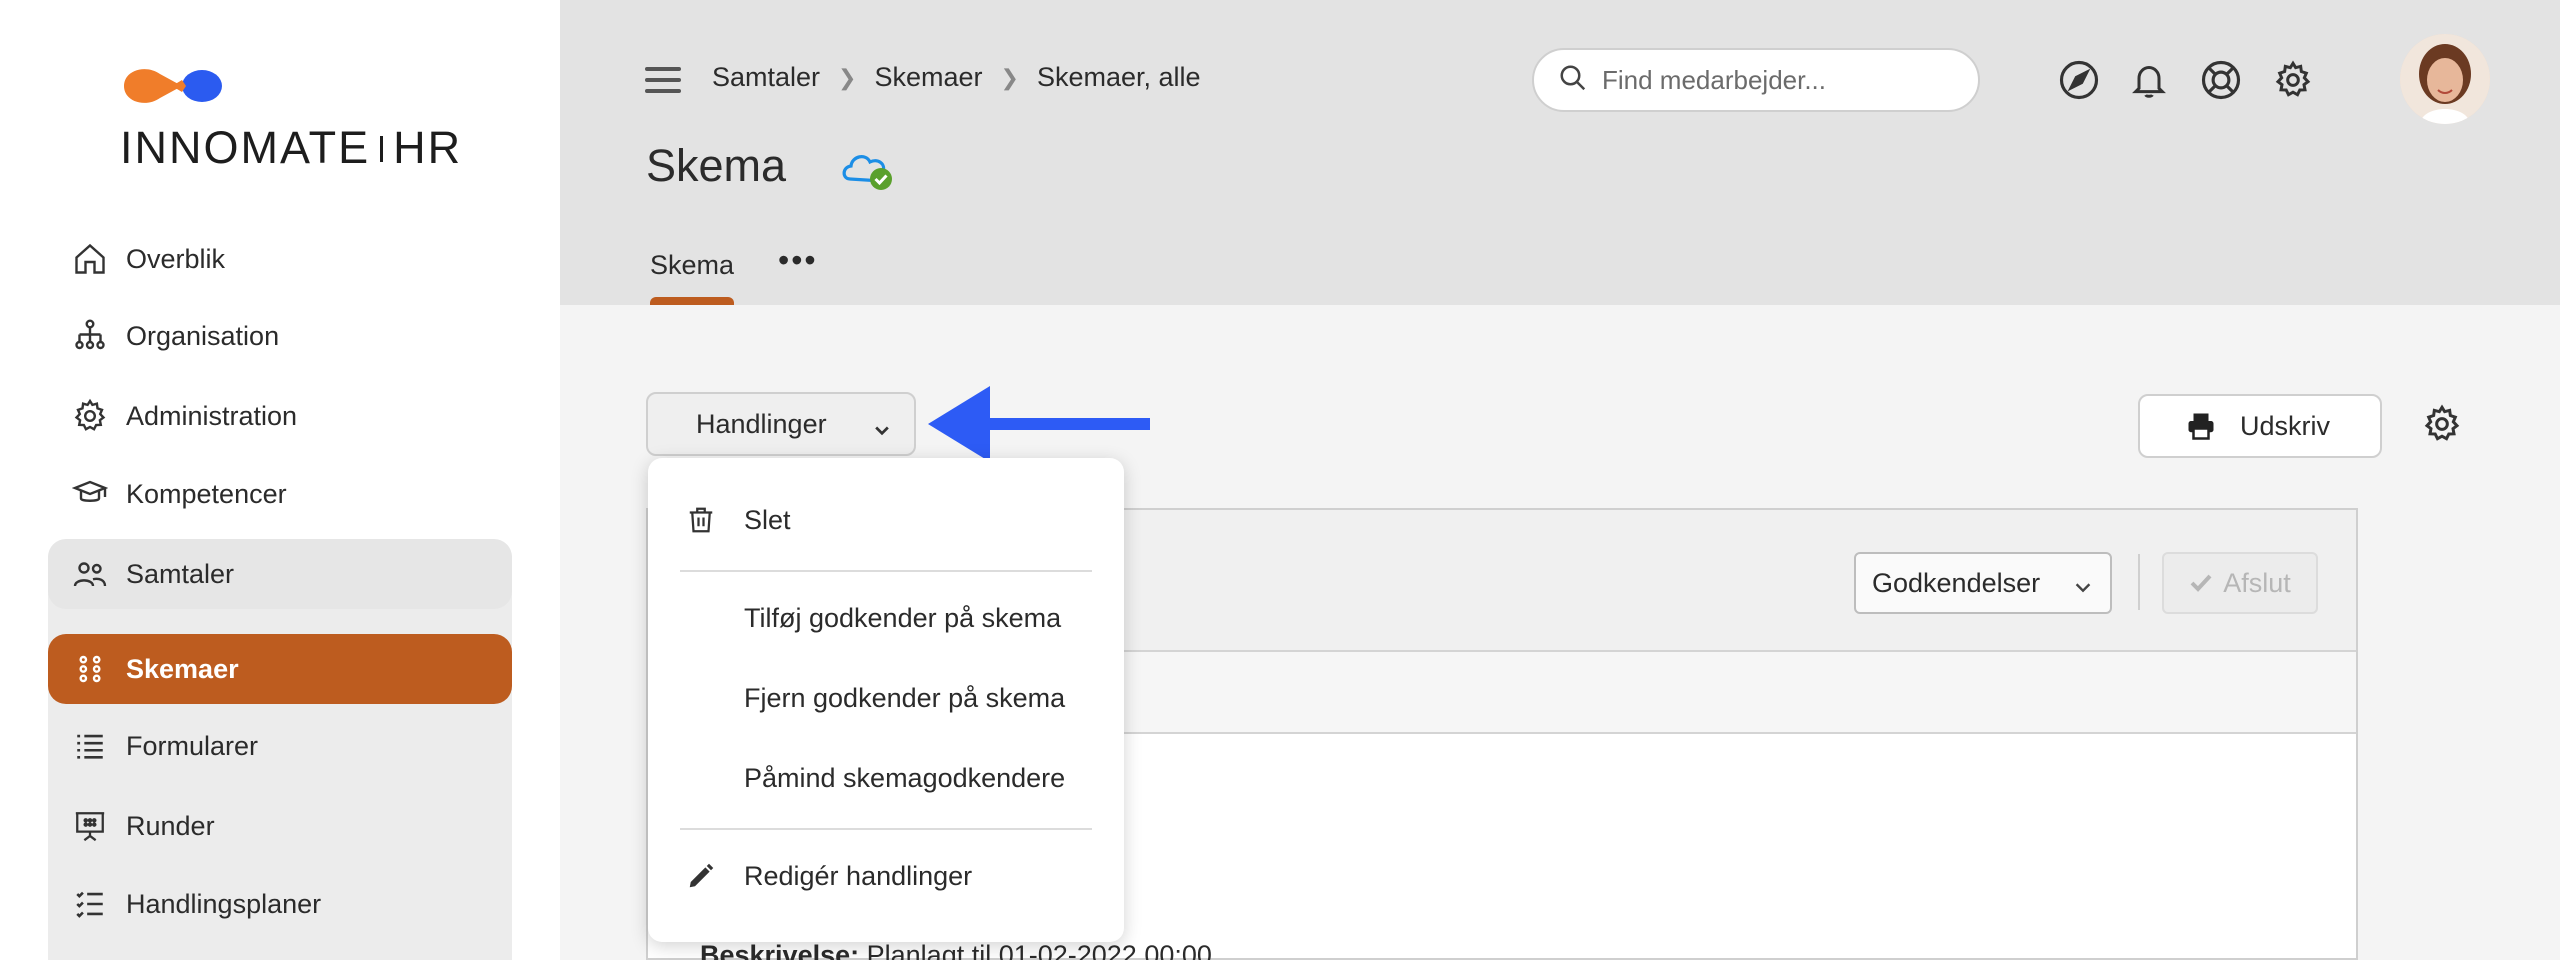 The height and width of the screenshot is (960, 2560). Describe the element at coordinates (767, 519) in the screenshot. I see `menu-item-label: Slet` at that location.